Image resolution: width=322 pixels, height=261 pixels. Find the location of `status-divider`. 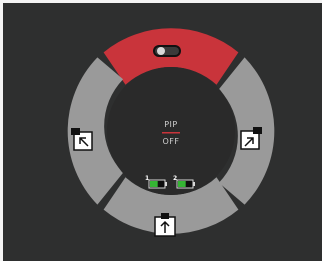

status-divider is located at coordinates (171, 133).